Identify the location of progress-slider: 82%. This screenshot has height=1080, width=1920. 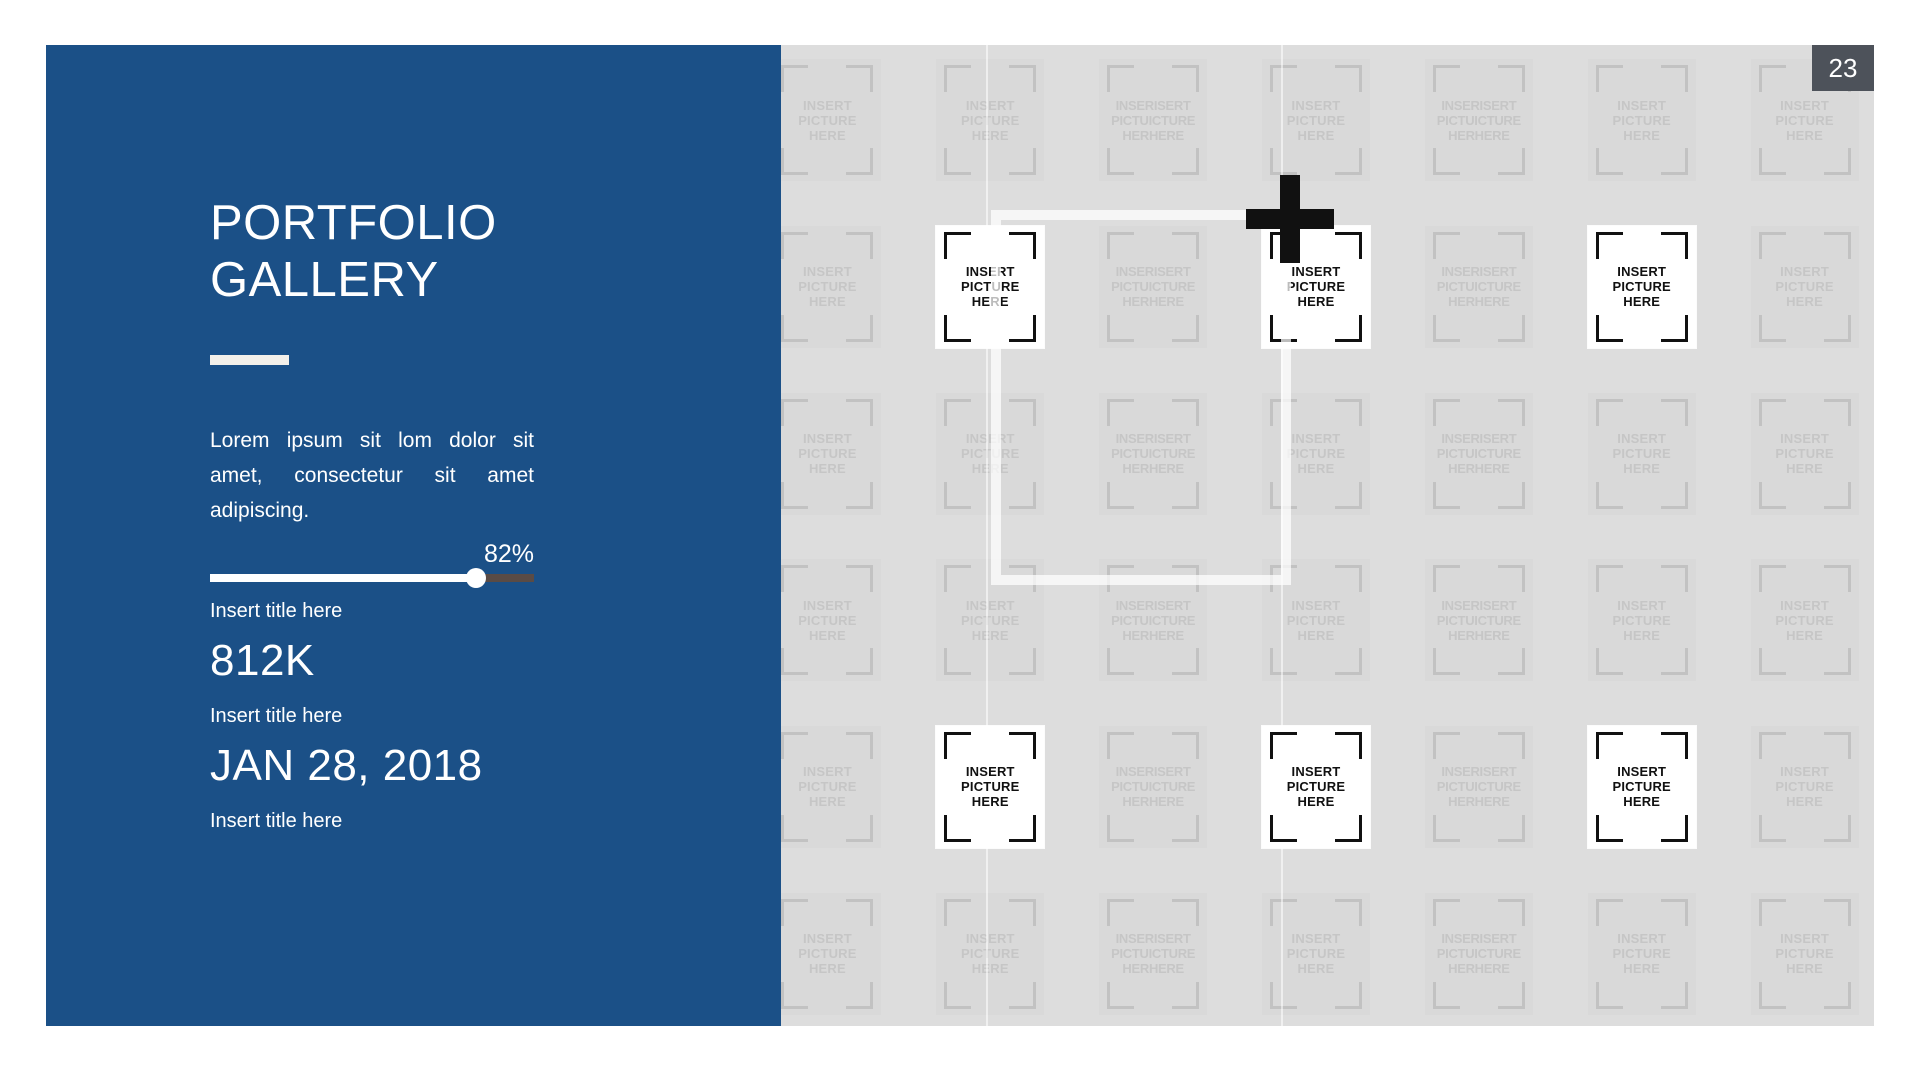
(372, 564).